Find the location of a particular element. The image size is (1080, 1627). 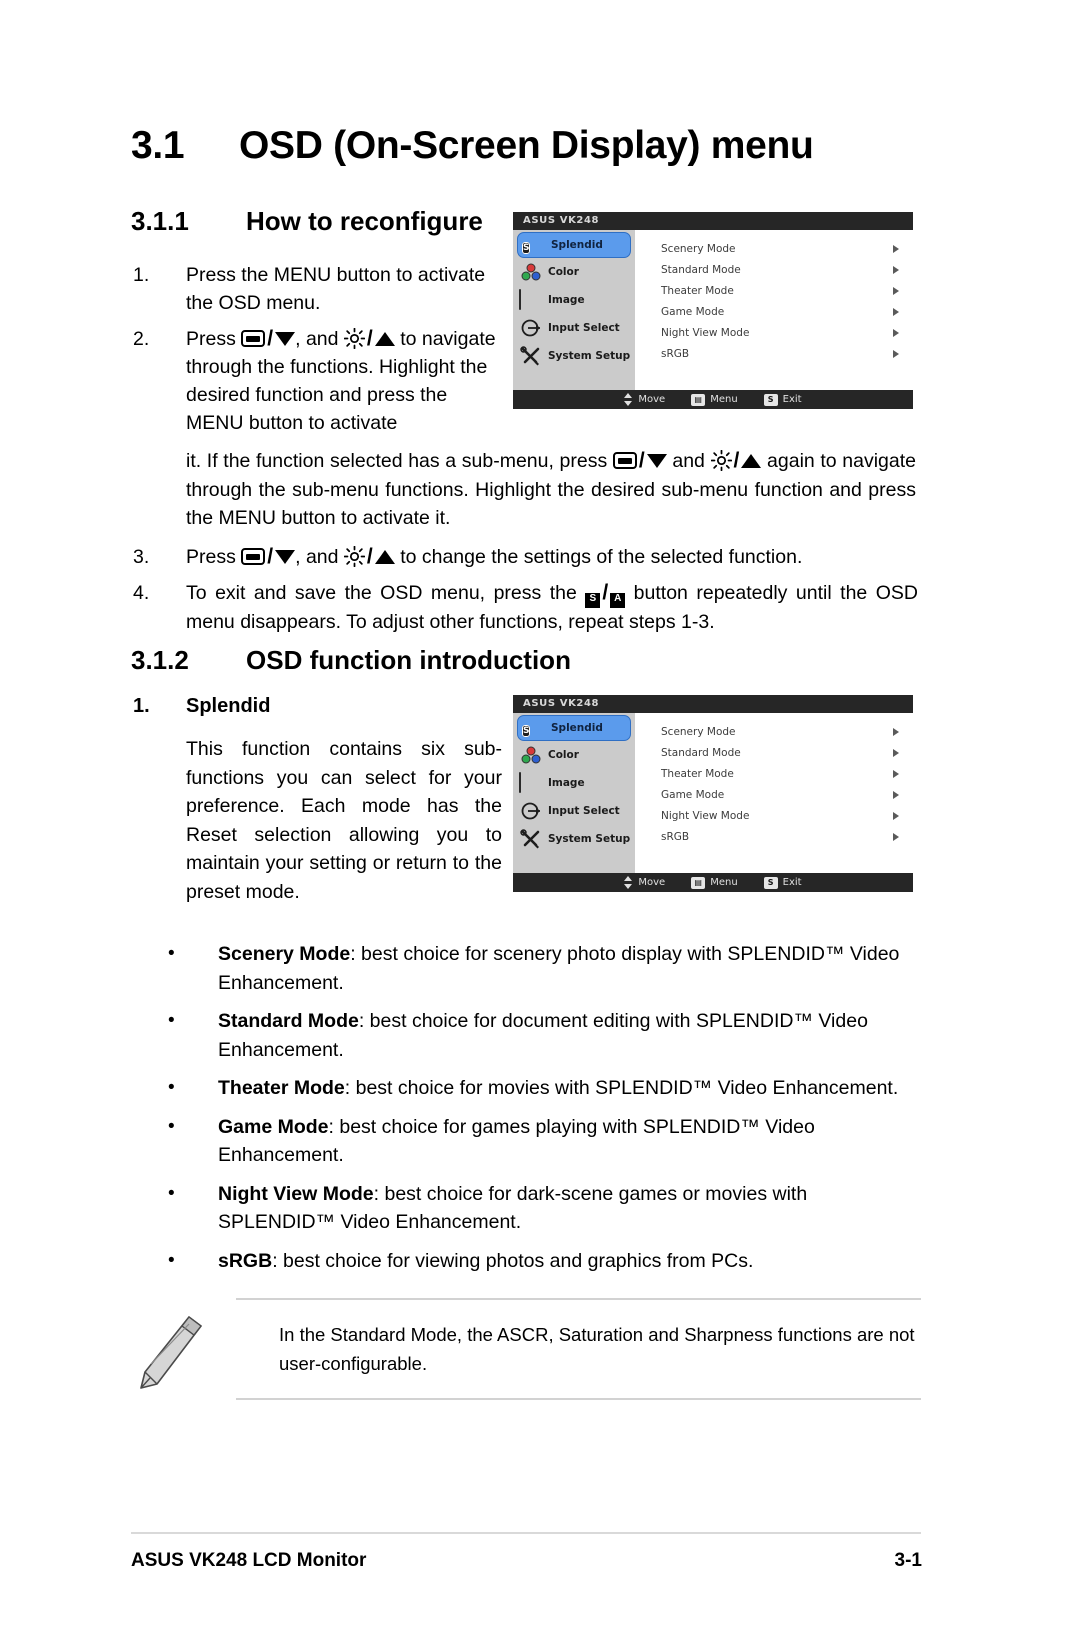

osd-submenu-label: Night View Mode is located at coordinates (705, 815).